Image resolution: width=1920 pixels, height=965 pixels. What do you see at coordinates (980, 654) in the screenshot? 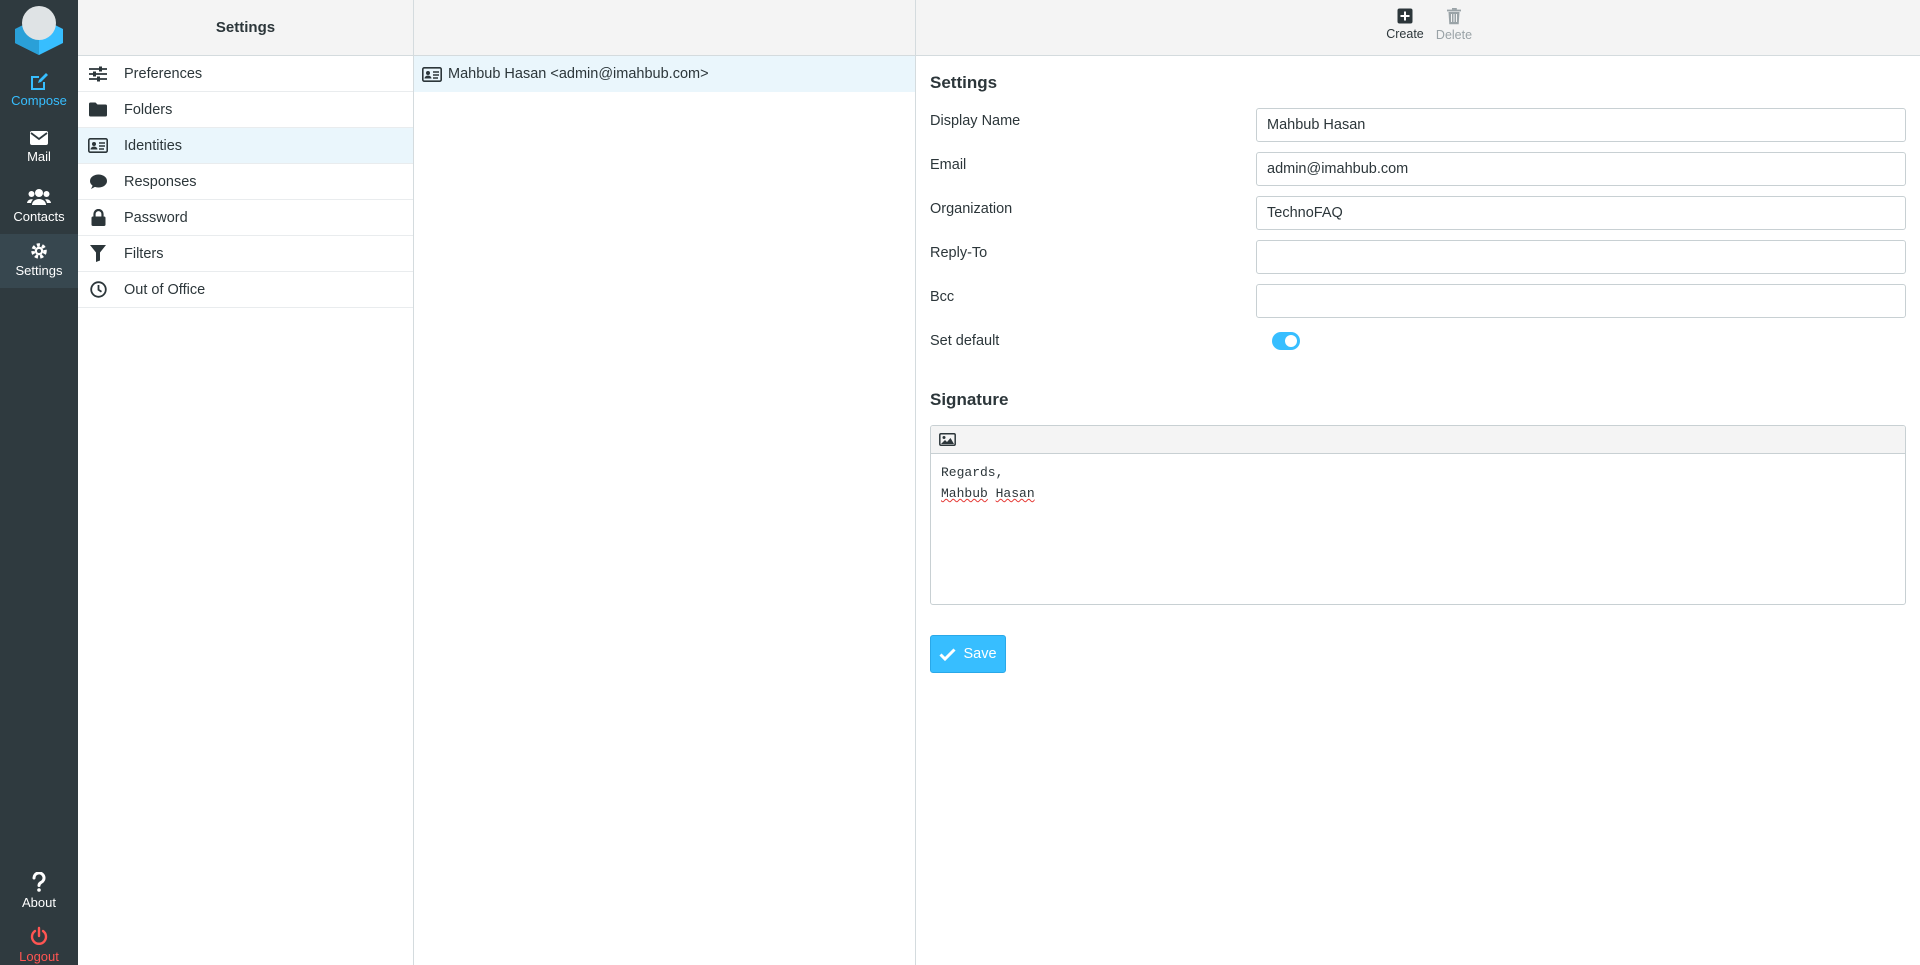
I see `save-label: Save` at bounding box center [980, 654].